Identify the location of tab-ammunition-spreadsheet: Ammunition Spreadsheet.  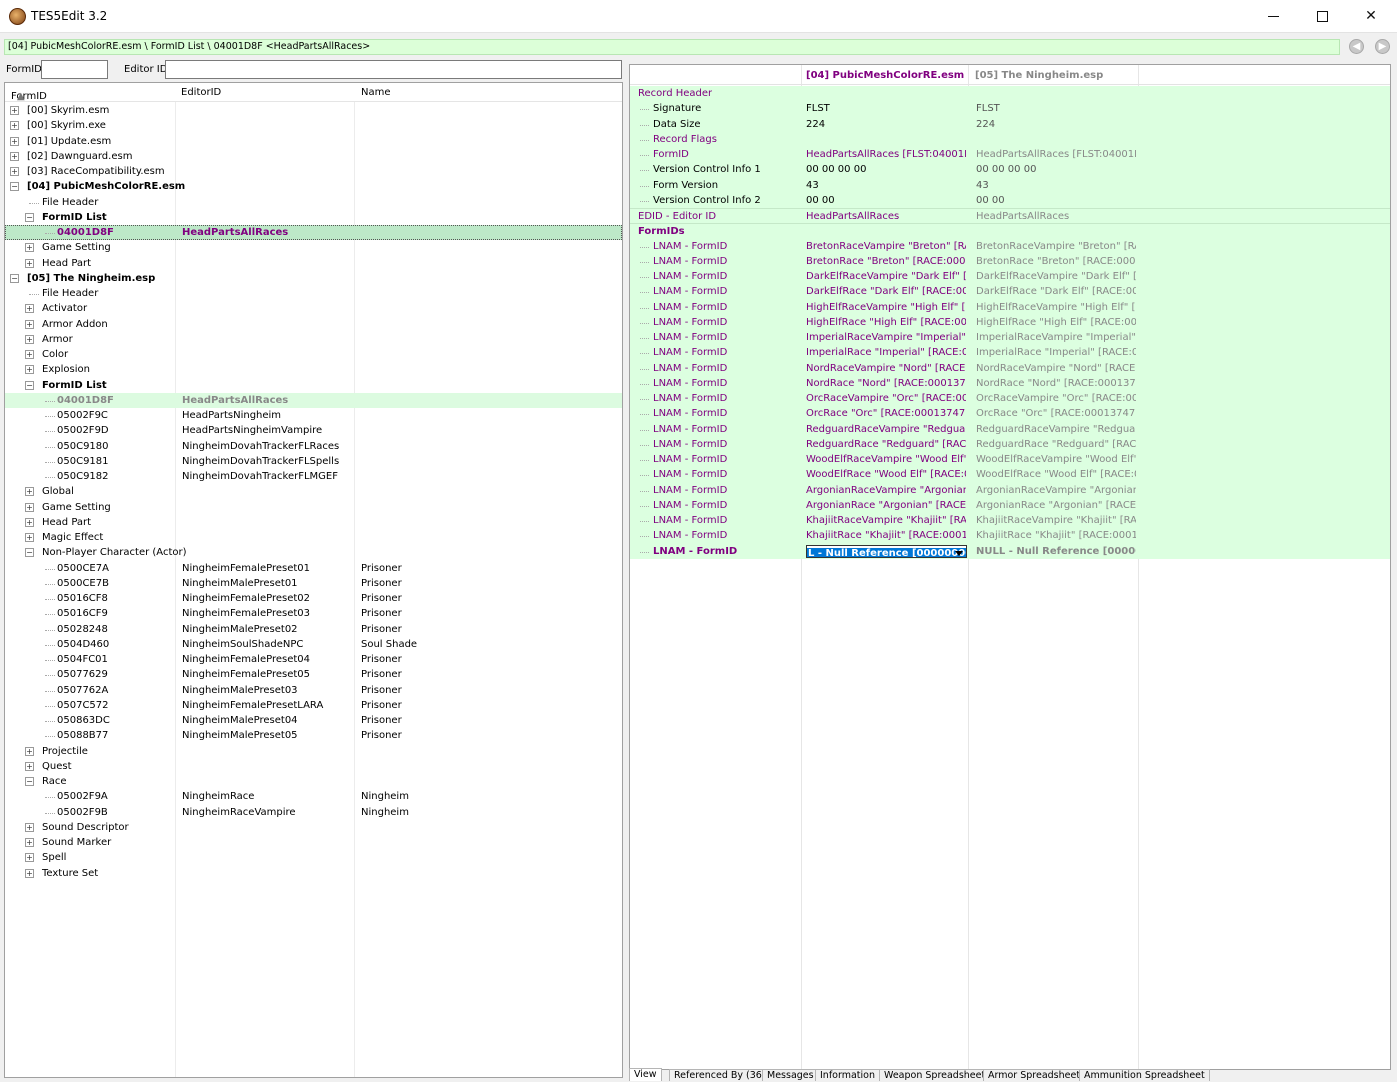
(1144, 1075).